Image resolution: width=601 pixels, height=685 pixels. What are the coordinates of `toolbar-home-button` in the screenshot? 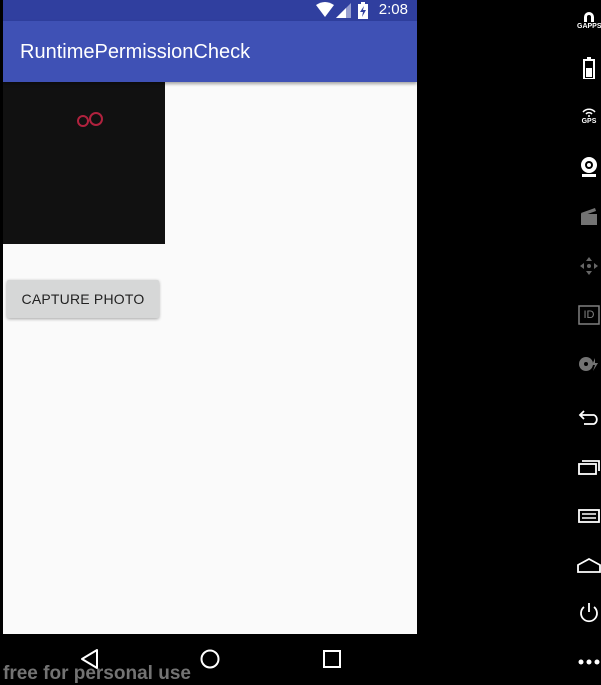 It's located at (589, 565).